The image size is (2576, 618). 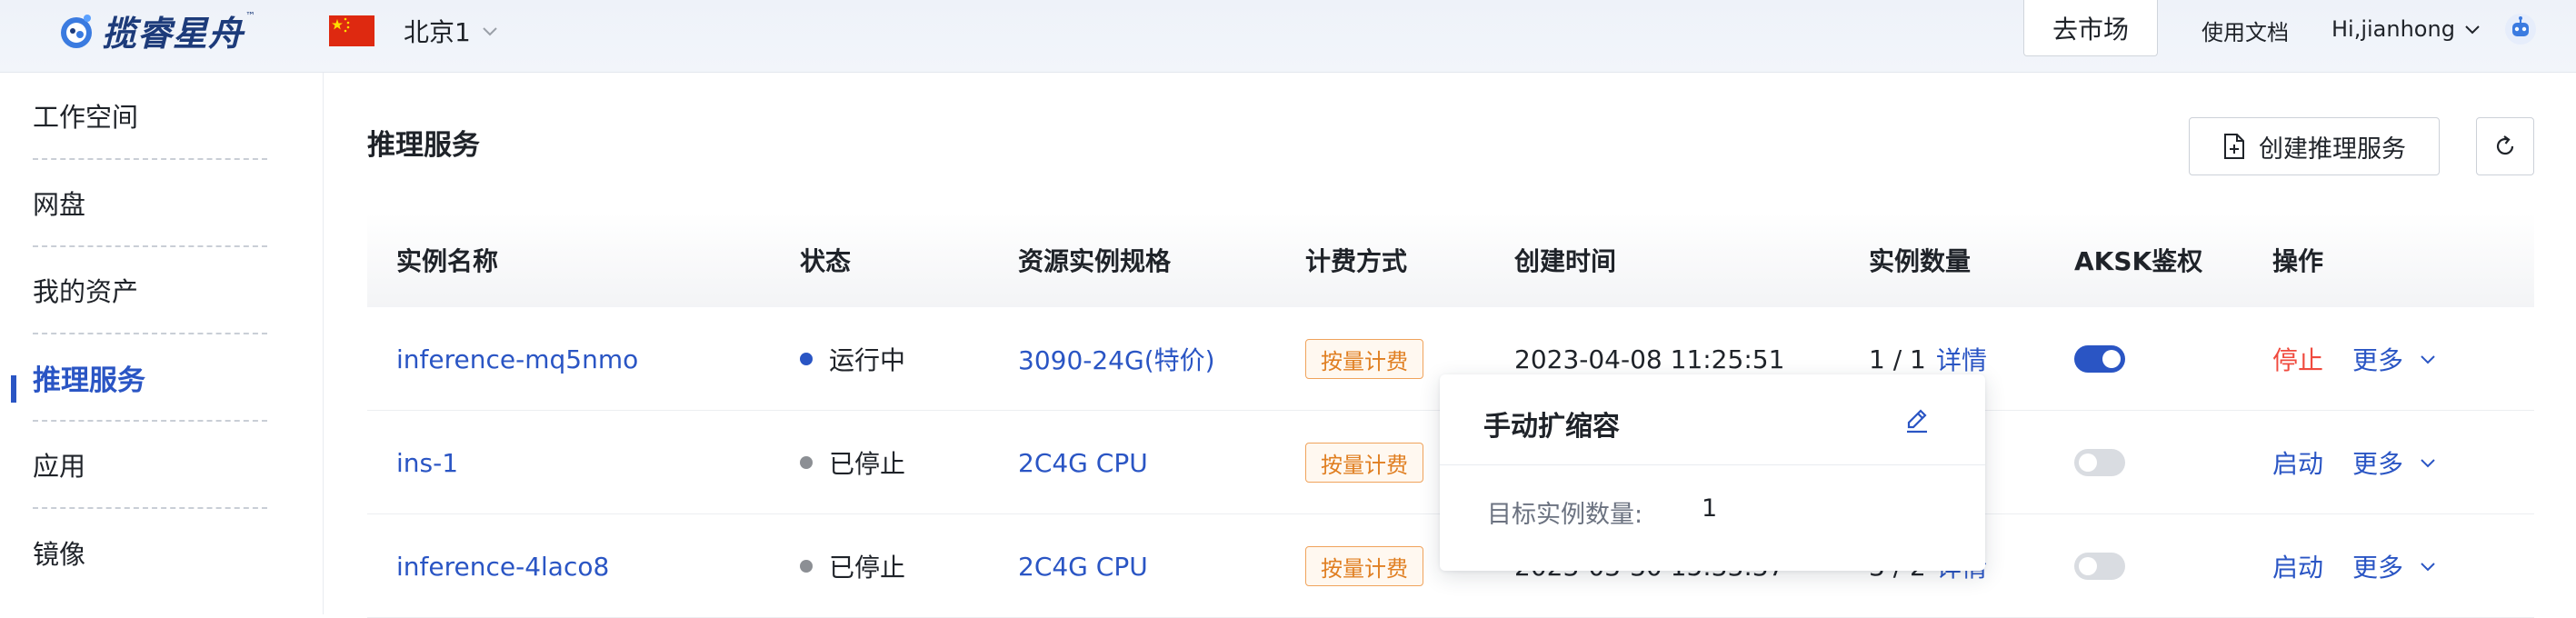 I want to click on edit-pencil-icon, so click(x=1917, y=421).